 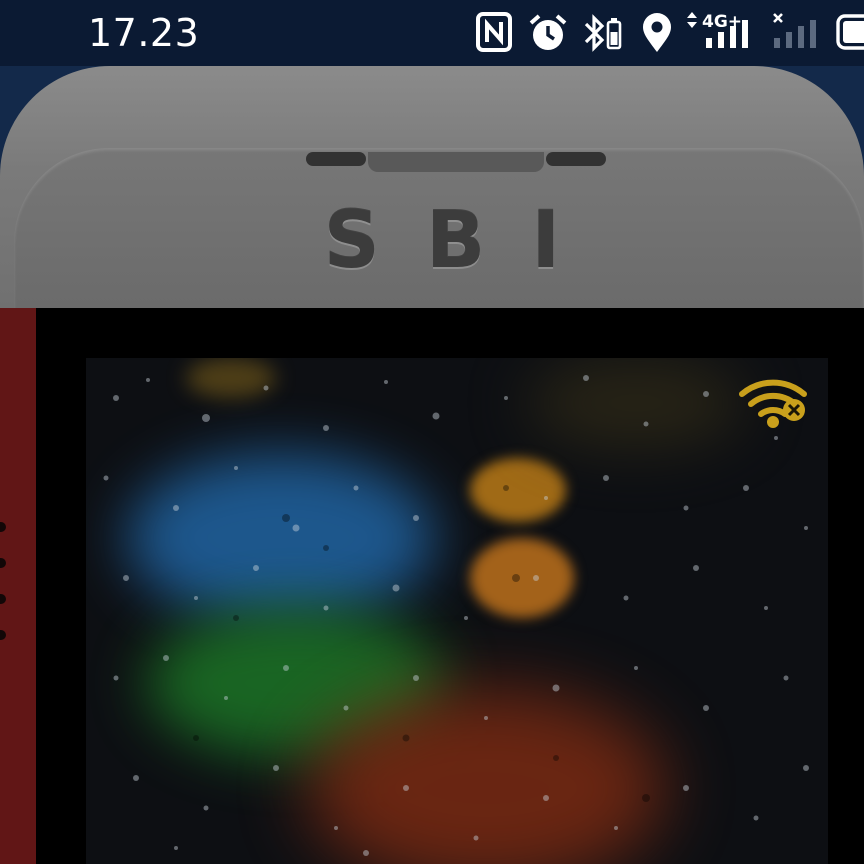 What do you see at coordinates (798, 33) in the screenshot?
I see `signal-no-sim-icon` at bounding box center [798, 33].